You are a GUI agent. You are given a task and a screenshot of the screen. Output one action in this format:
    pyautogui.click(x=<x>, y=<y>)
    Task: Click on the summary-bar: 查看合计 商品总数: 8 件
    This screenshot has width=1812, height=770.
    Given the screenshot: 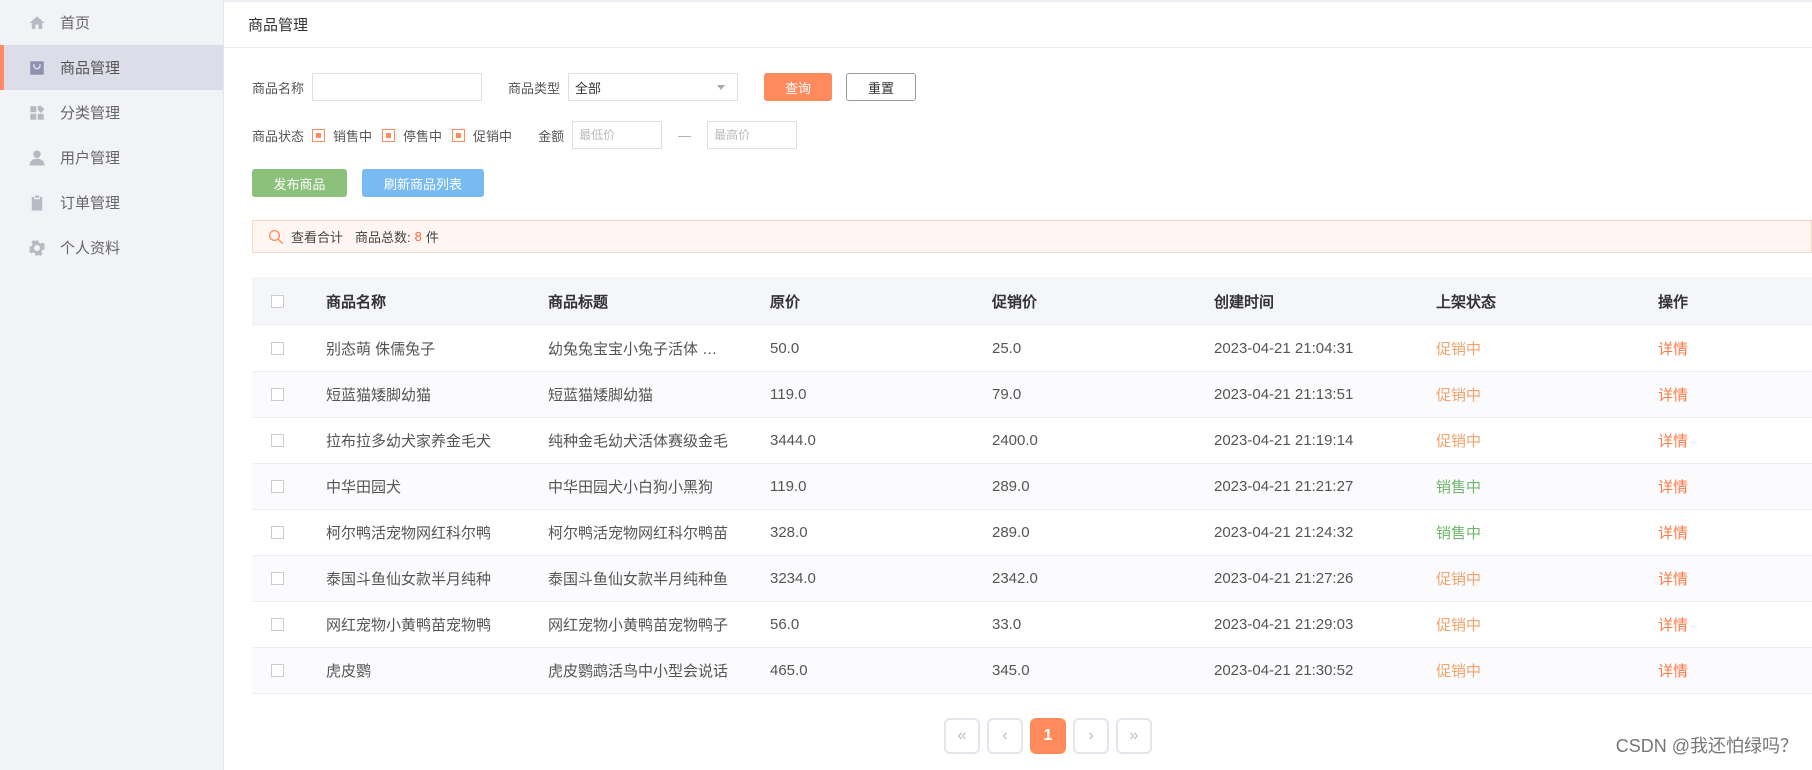 What is the action you would take?
    pyautogui.click(x=1032, y=236)
    